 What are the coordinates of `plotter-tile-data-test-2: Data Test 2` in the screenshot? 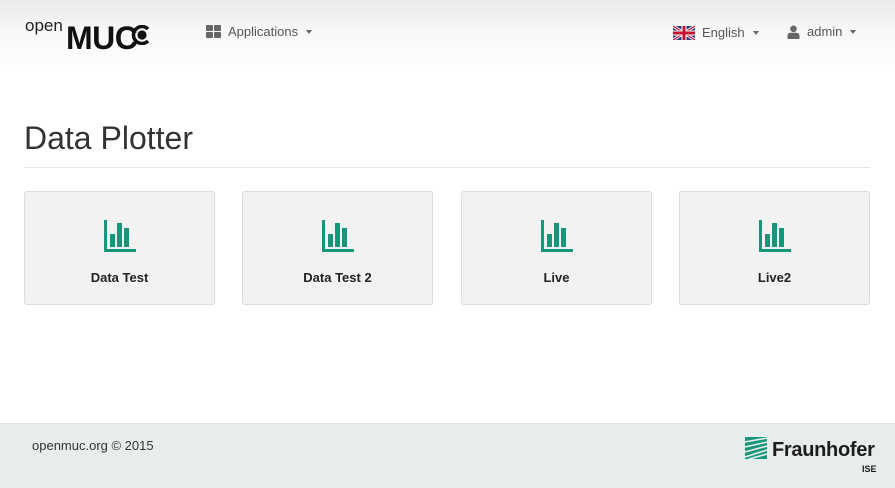 It's located at (337, 248).